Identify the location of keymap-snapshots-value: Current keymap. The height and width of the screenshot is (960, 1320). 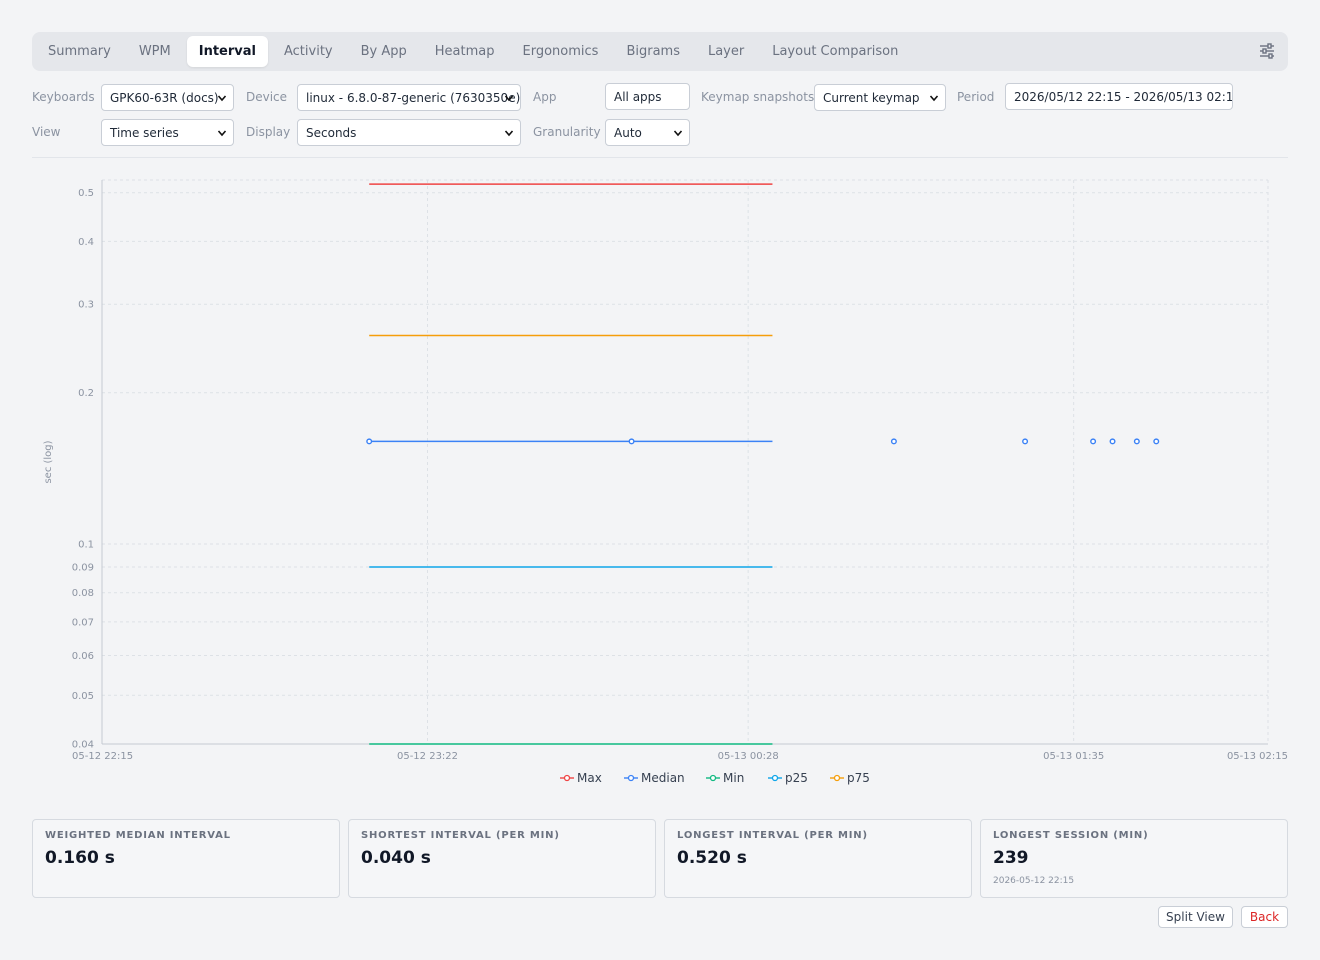
(871, 97).